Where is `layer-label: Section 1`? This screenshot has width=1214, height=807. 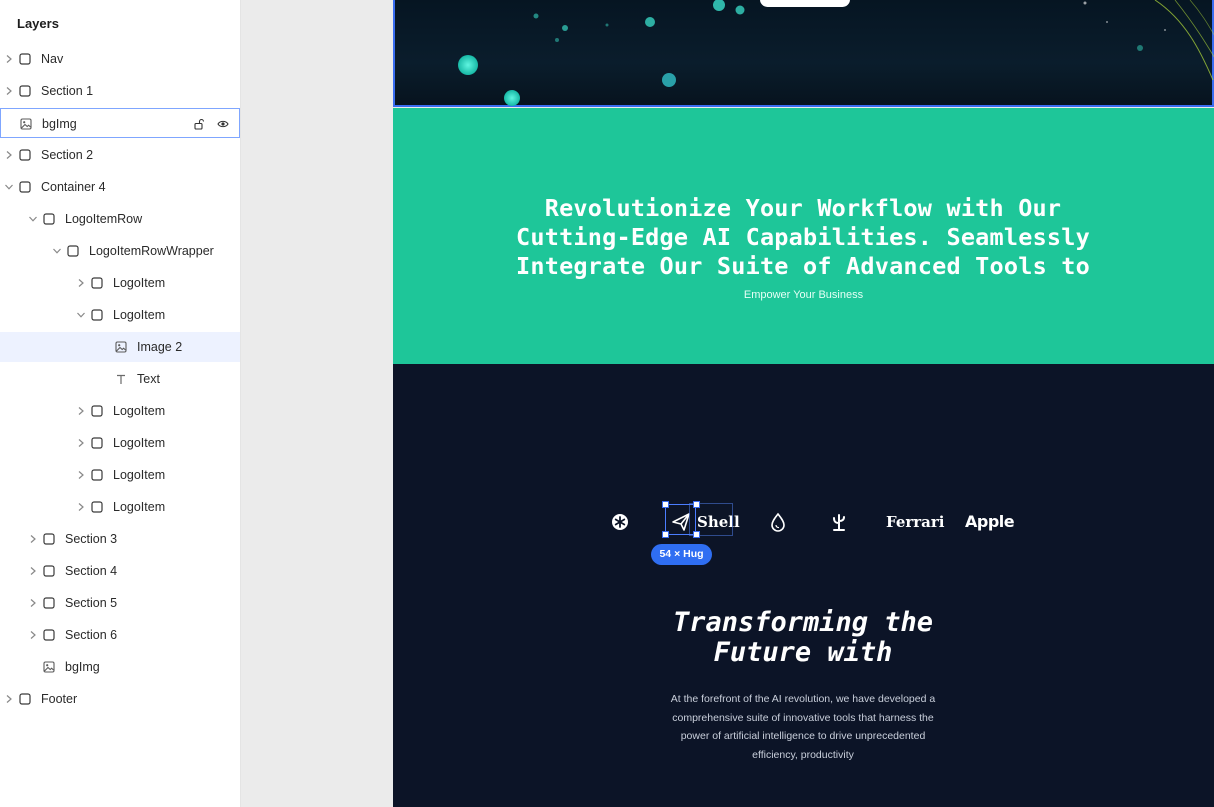 layer-label: Section 1 is located at coordinates (67, 91).